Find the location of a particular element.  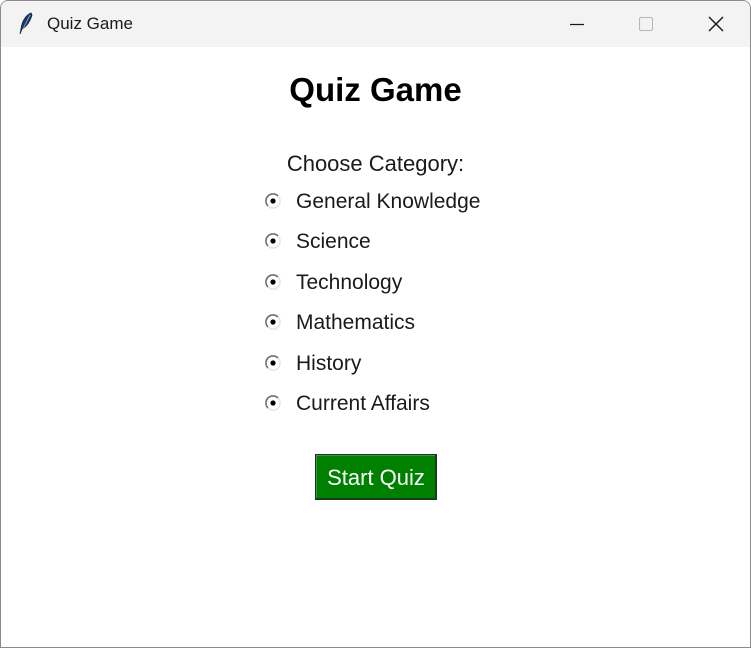

radio-science: Science is located at coordinates (395, 242).